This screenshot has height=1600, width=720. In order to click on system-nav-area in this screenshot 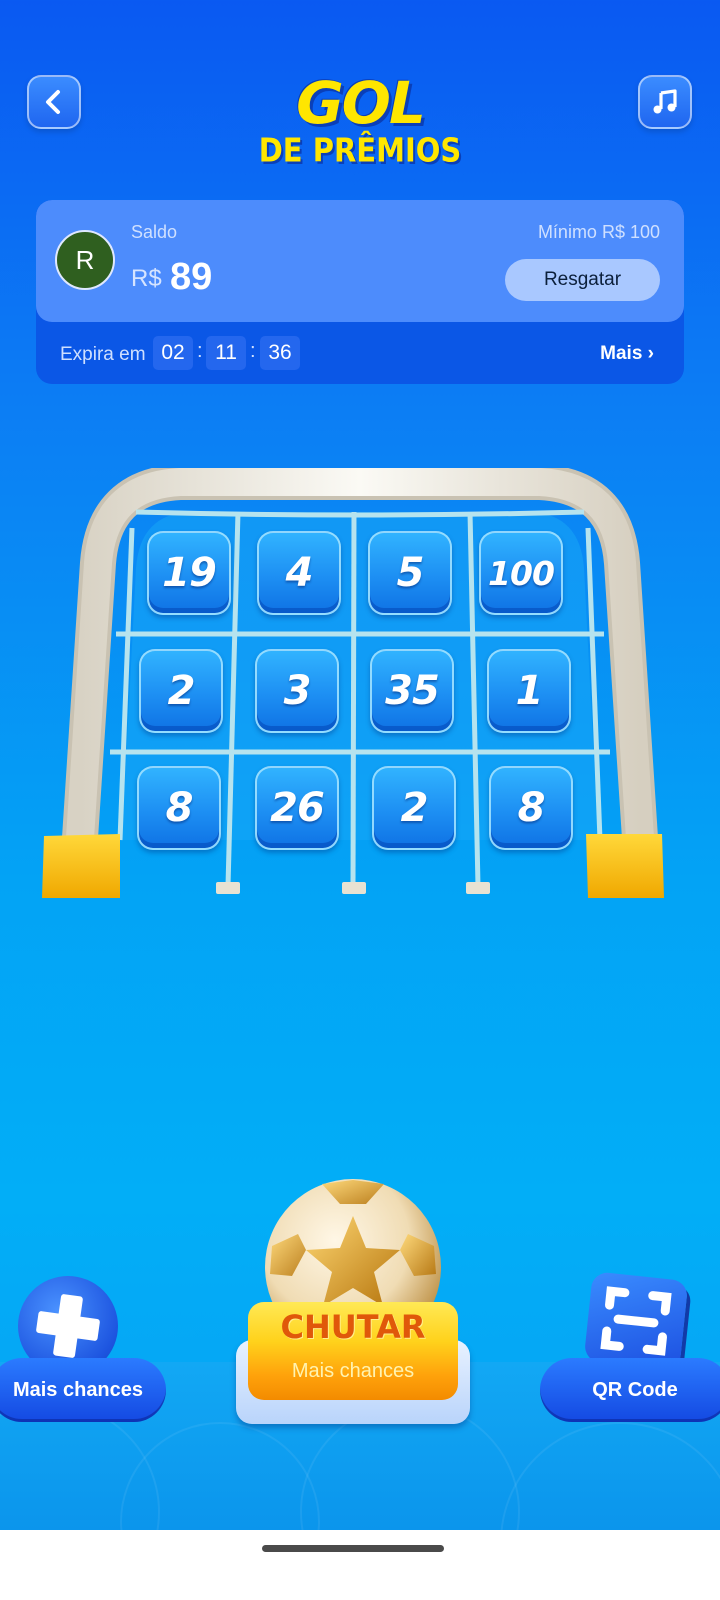, I will do `click(360, 1565)`.